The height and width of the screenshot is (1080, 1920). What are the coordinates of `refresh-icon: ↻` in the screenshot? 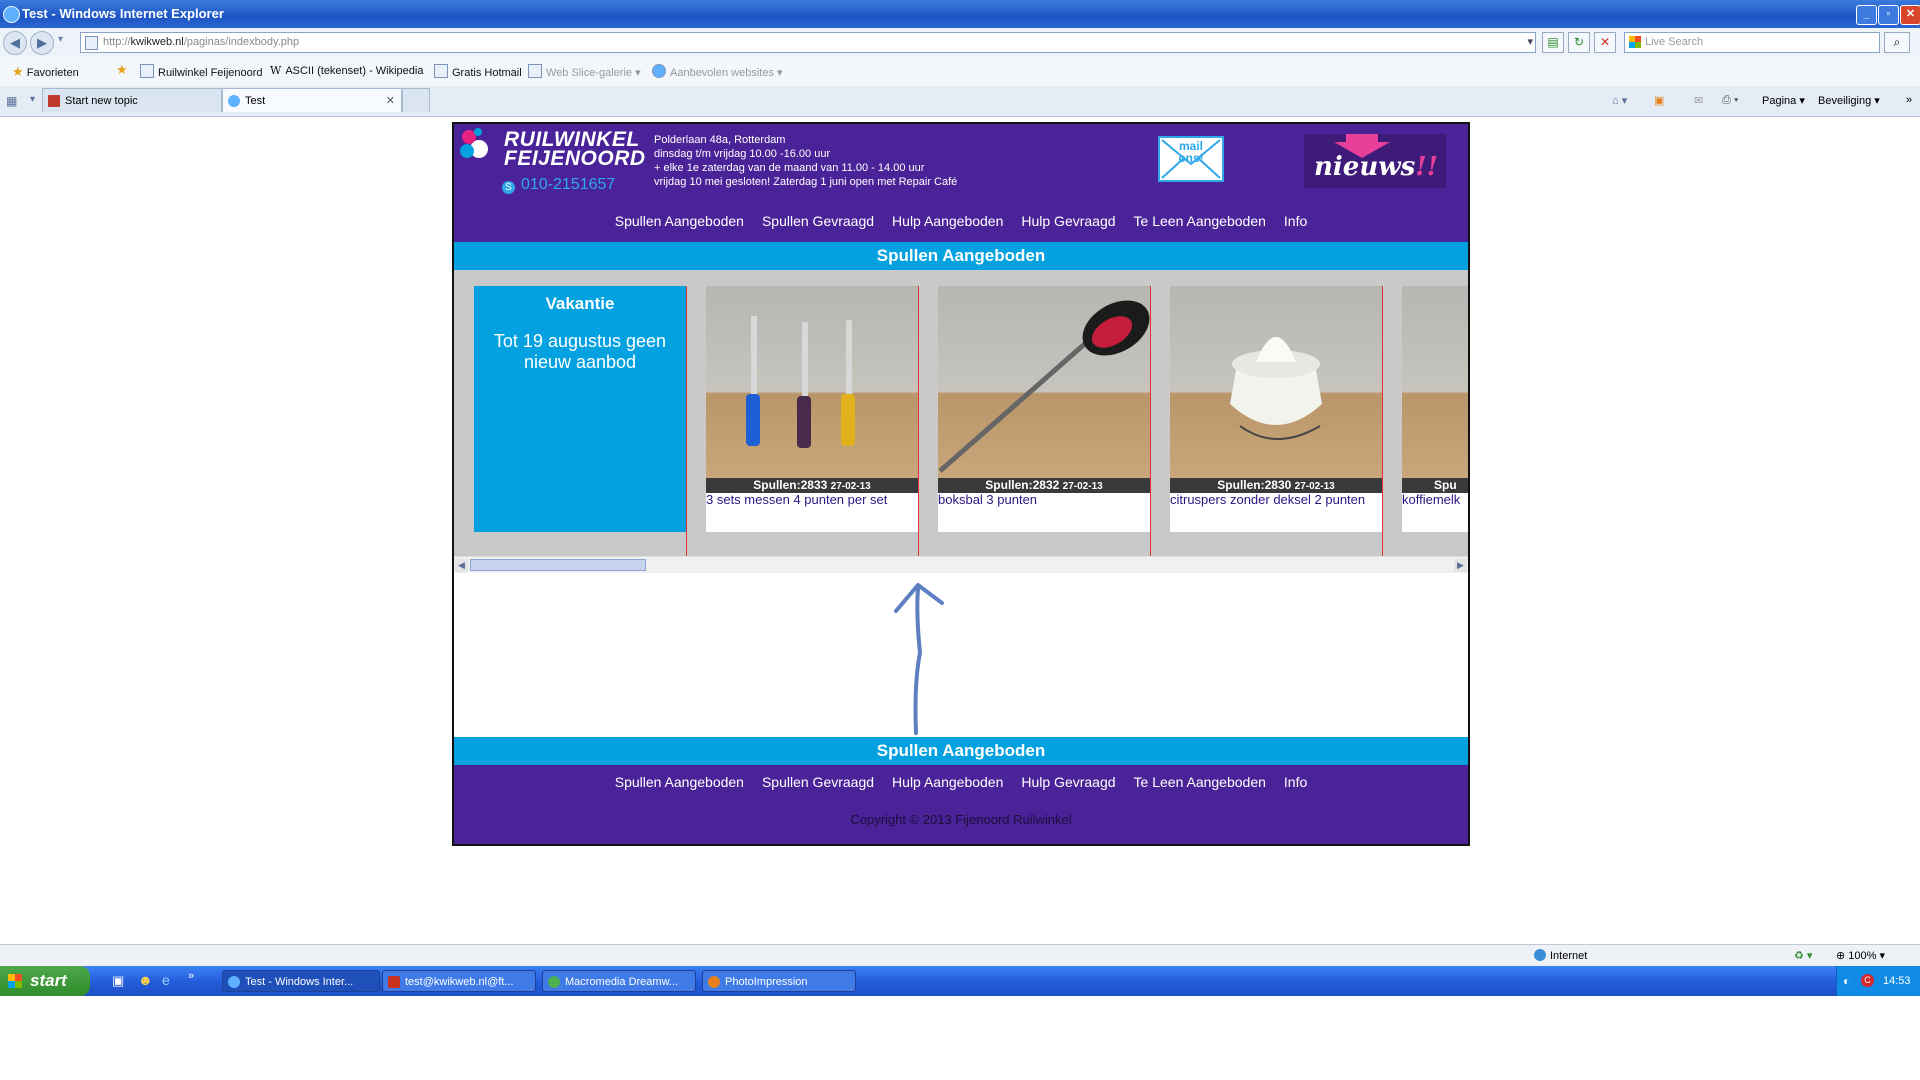 It's located at (1579, 42).